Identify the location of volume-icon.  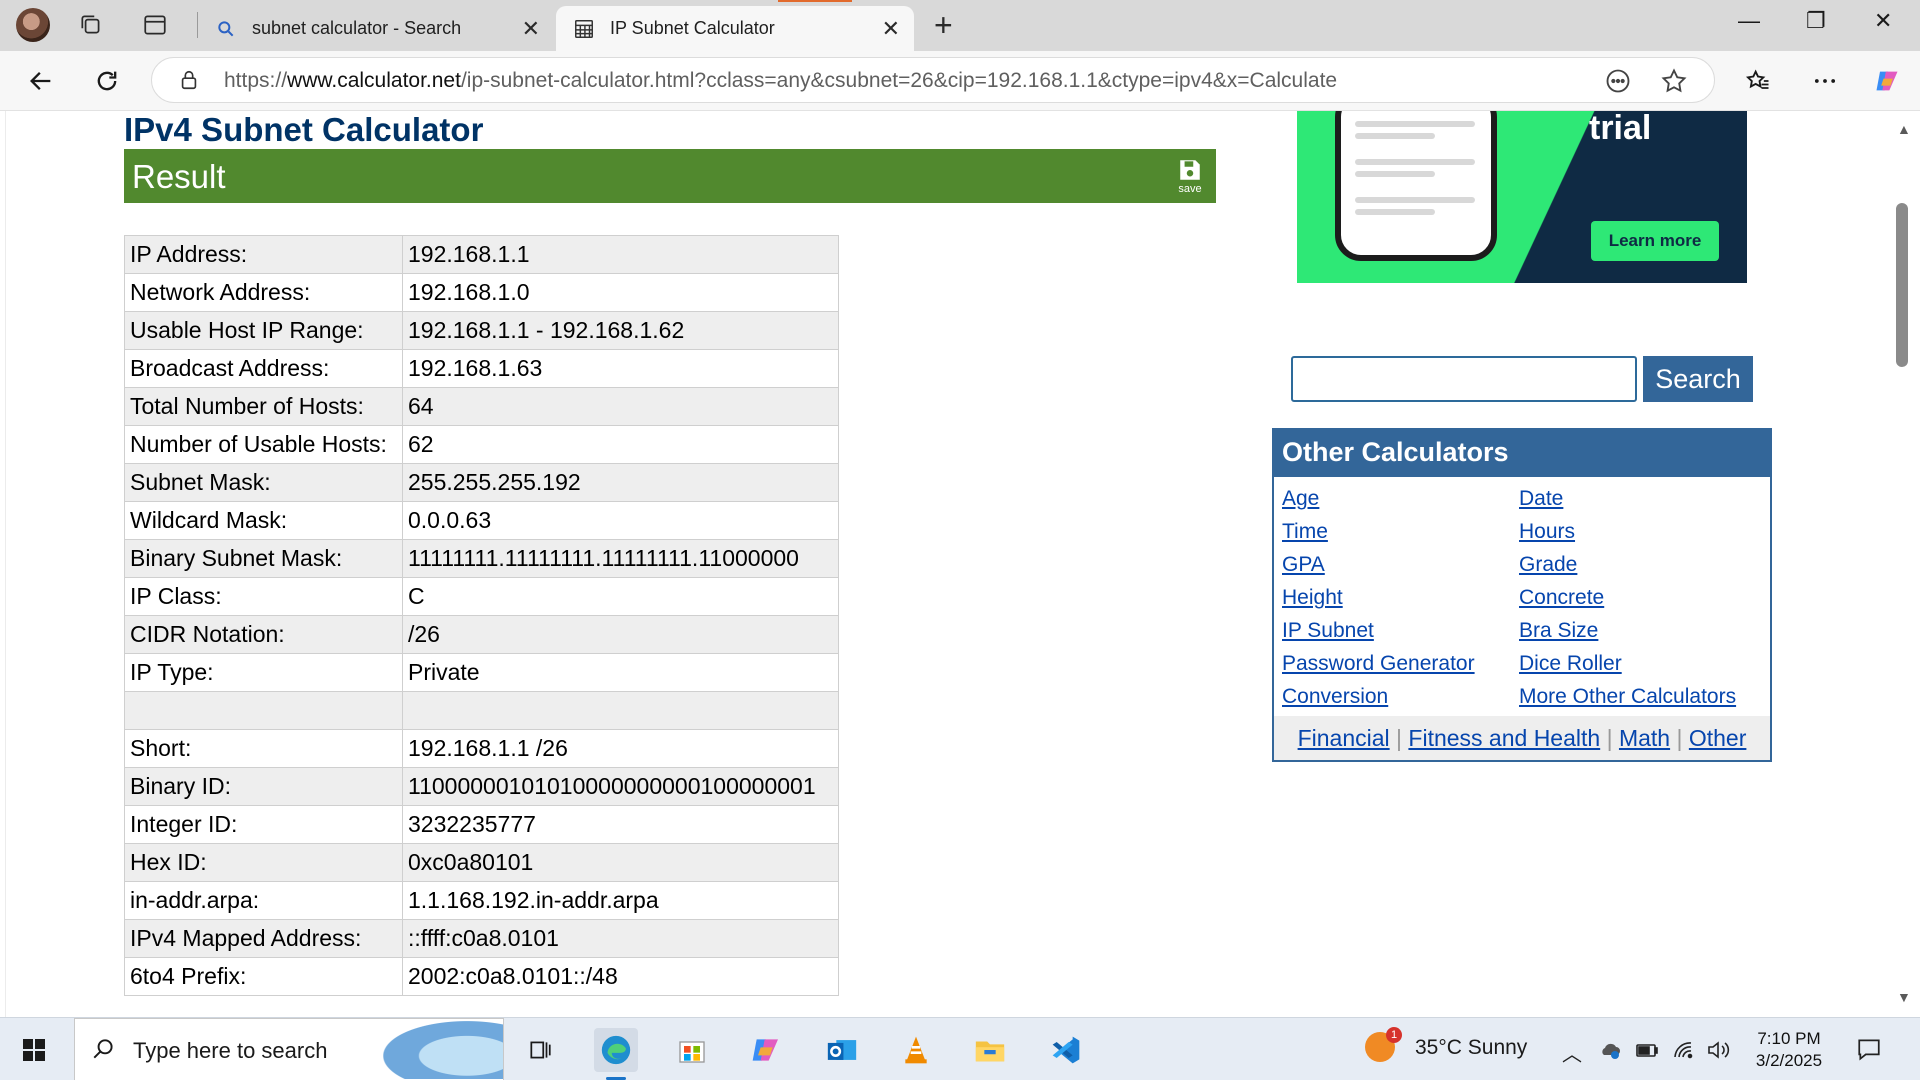
(1718, 1053).